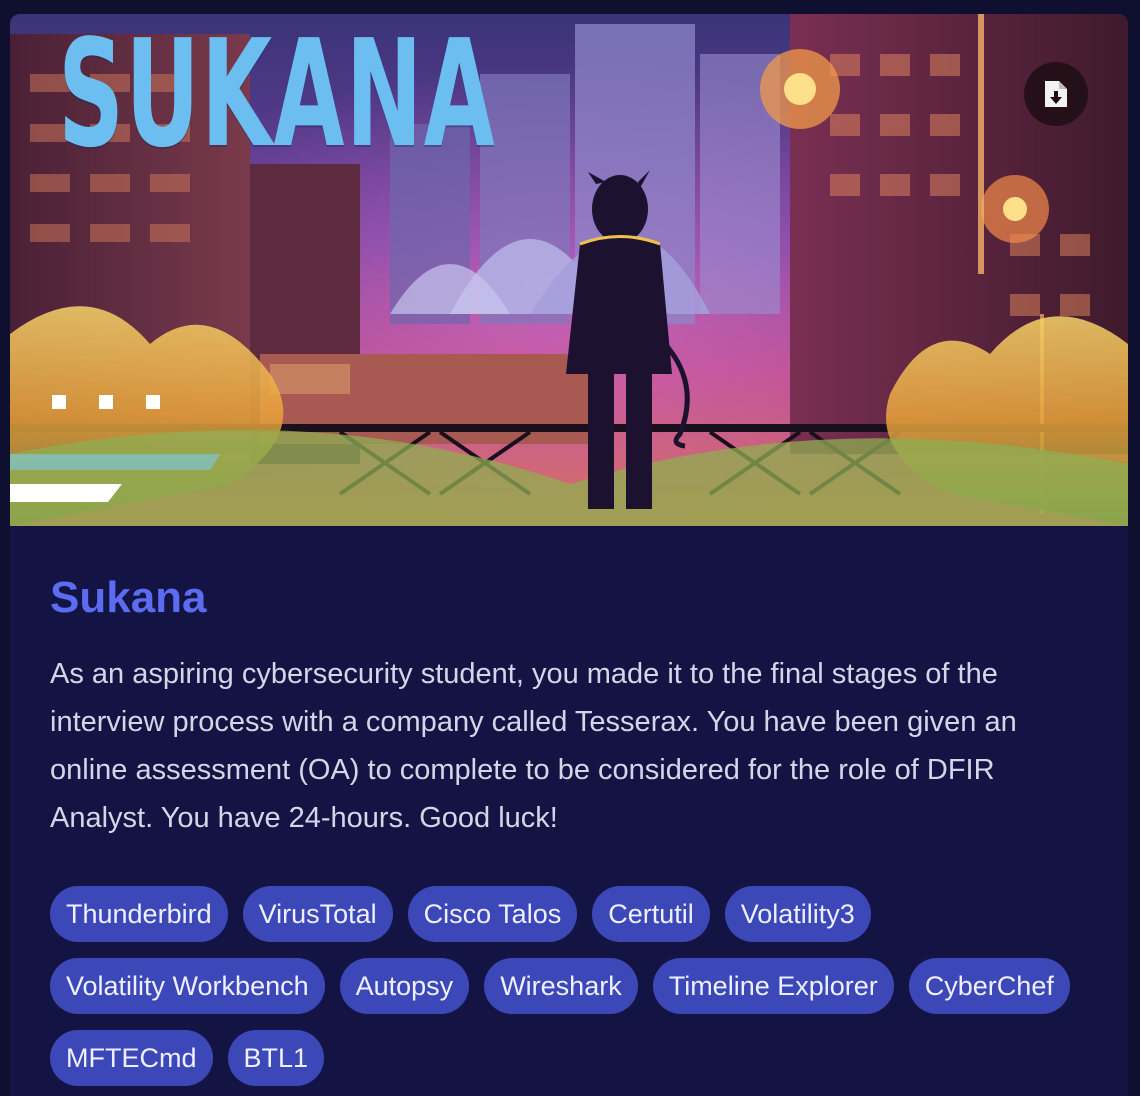 This screenshot has width=1140, height=1096. Describe the element at coordinates (128, 597) in the screenshot. I see `room-title: Sukana` at that location.